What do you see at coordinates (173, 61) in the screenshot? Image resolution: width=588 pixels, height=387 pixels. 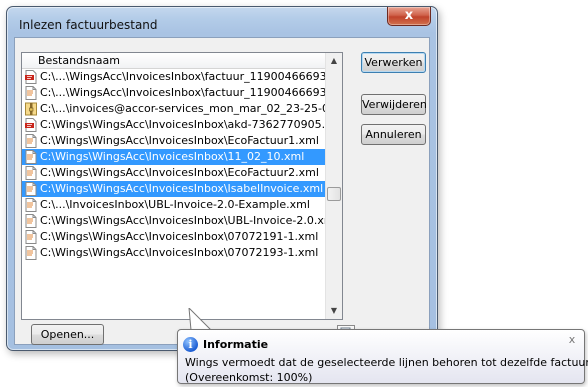 I see `column-header-filename: Bestandsnaam` at bounding box center [173, 61].